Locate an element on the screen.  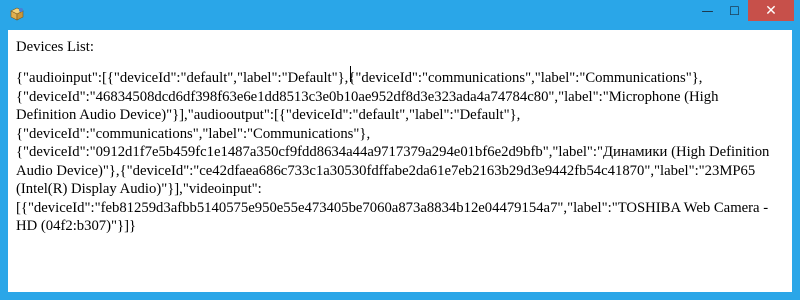
minimize-button: — is located at coordinates (707, 10).